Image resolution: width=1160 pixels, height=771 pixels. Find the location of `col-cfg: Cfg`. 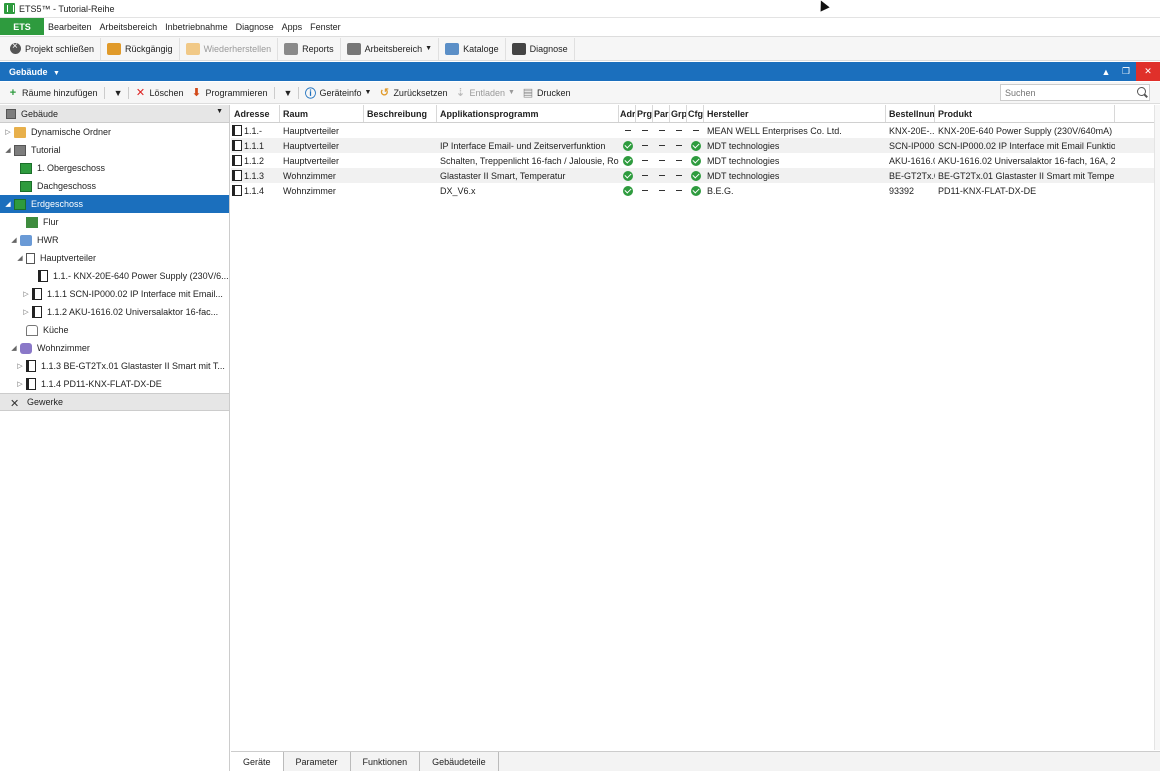

col-cfg: Cfg is located at coordinates (695, 113).